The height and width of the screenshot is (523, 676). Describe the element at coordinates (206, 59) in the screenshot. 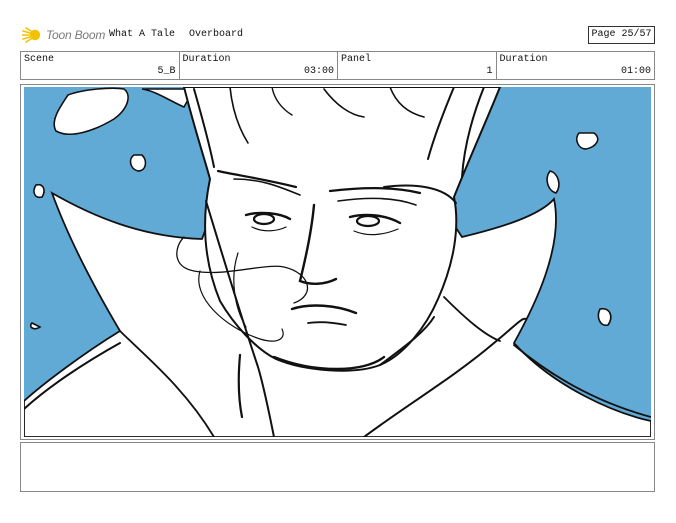

I see `scene-duration-label: Duration` at that location.